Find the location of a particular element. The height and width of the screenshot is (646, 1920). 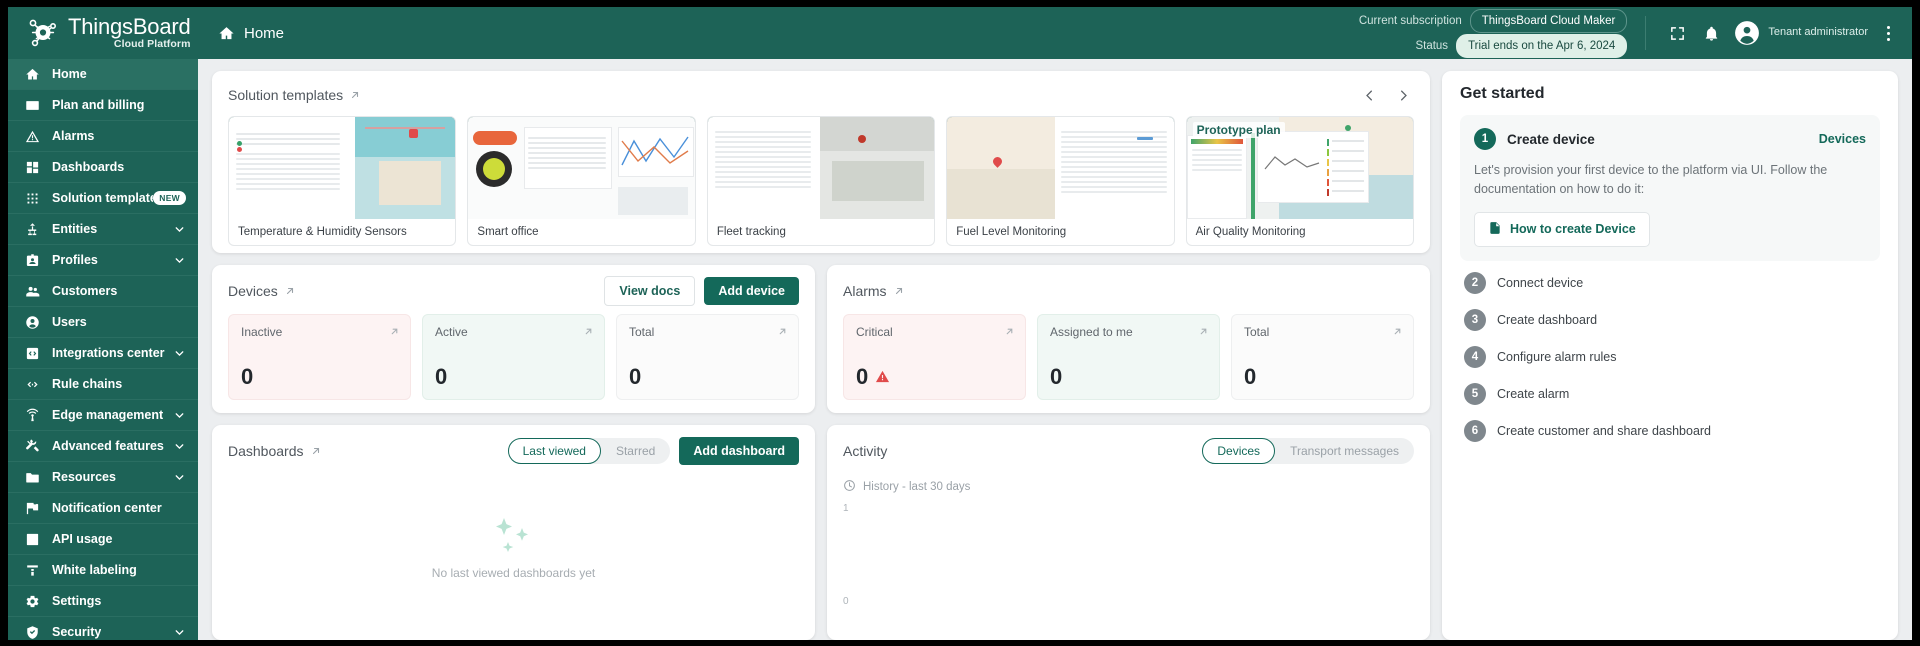

solution-template-item: Temperature & Humidity Sensors is located at coordinates (342, 181).